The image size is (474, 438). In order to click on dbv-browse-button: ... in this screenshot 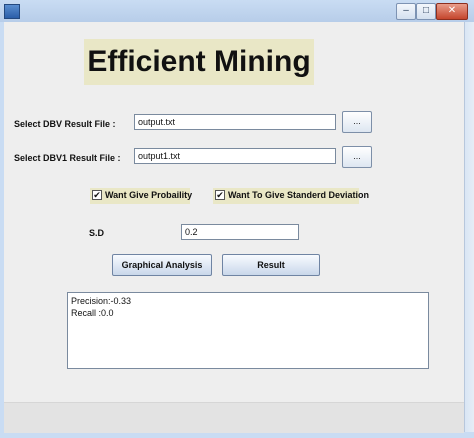, I will do `click(357, 122)`.